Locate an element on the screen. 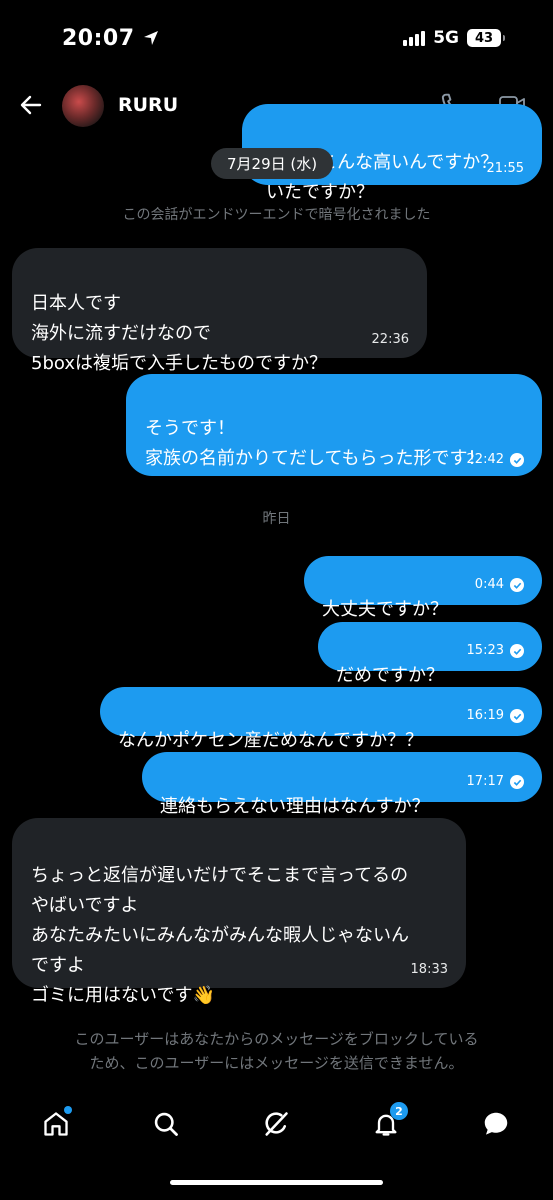 The height and width of the screenshot is (1200, 553). nav-home is located at coordinates (56, 1124).